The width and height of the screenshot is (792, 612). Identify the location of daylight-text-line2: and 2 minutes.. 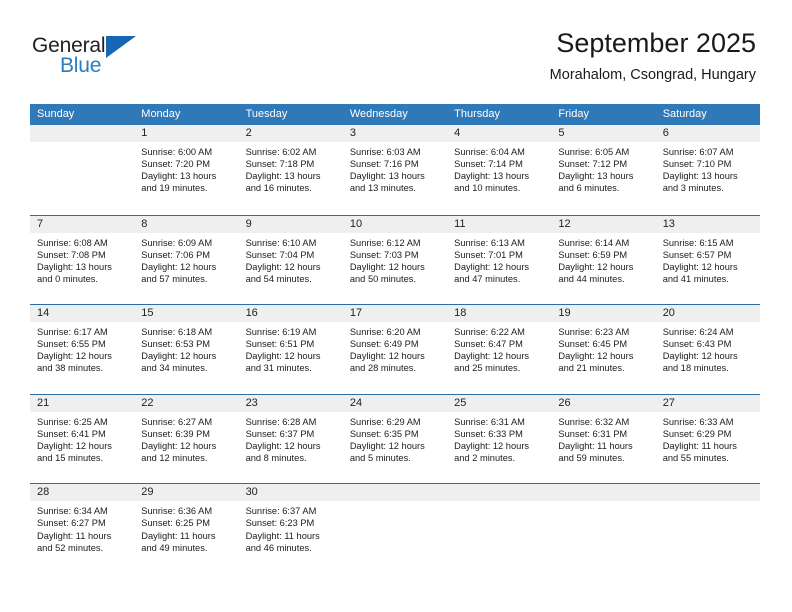
(485, 458).